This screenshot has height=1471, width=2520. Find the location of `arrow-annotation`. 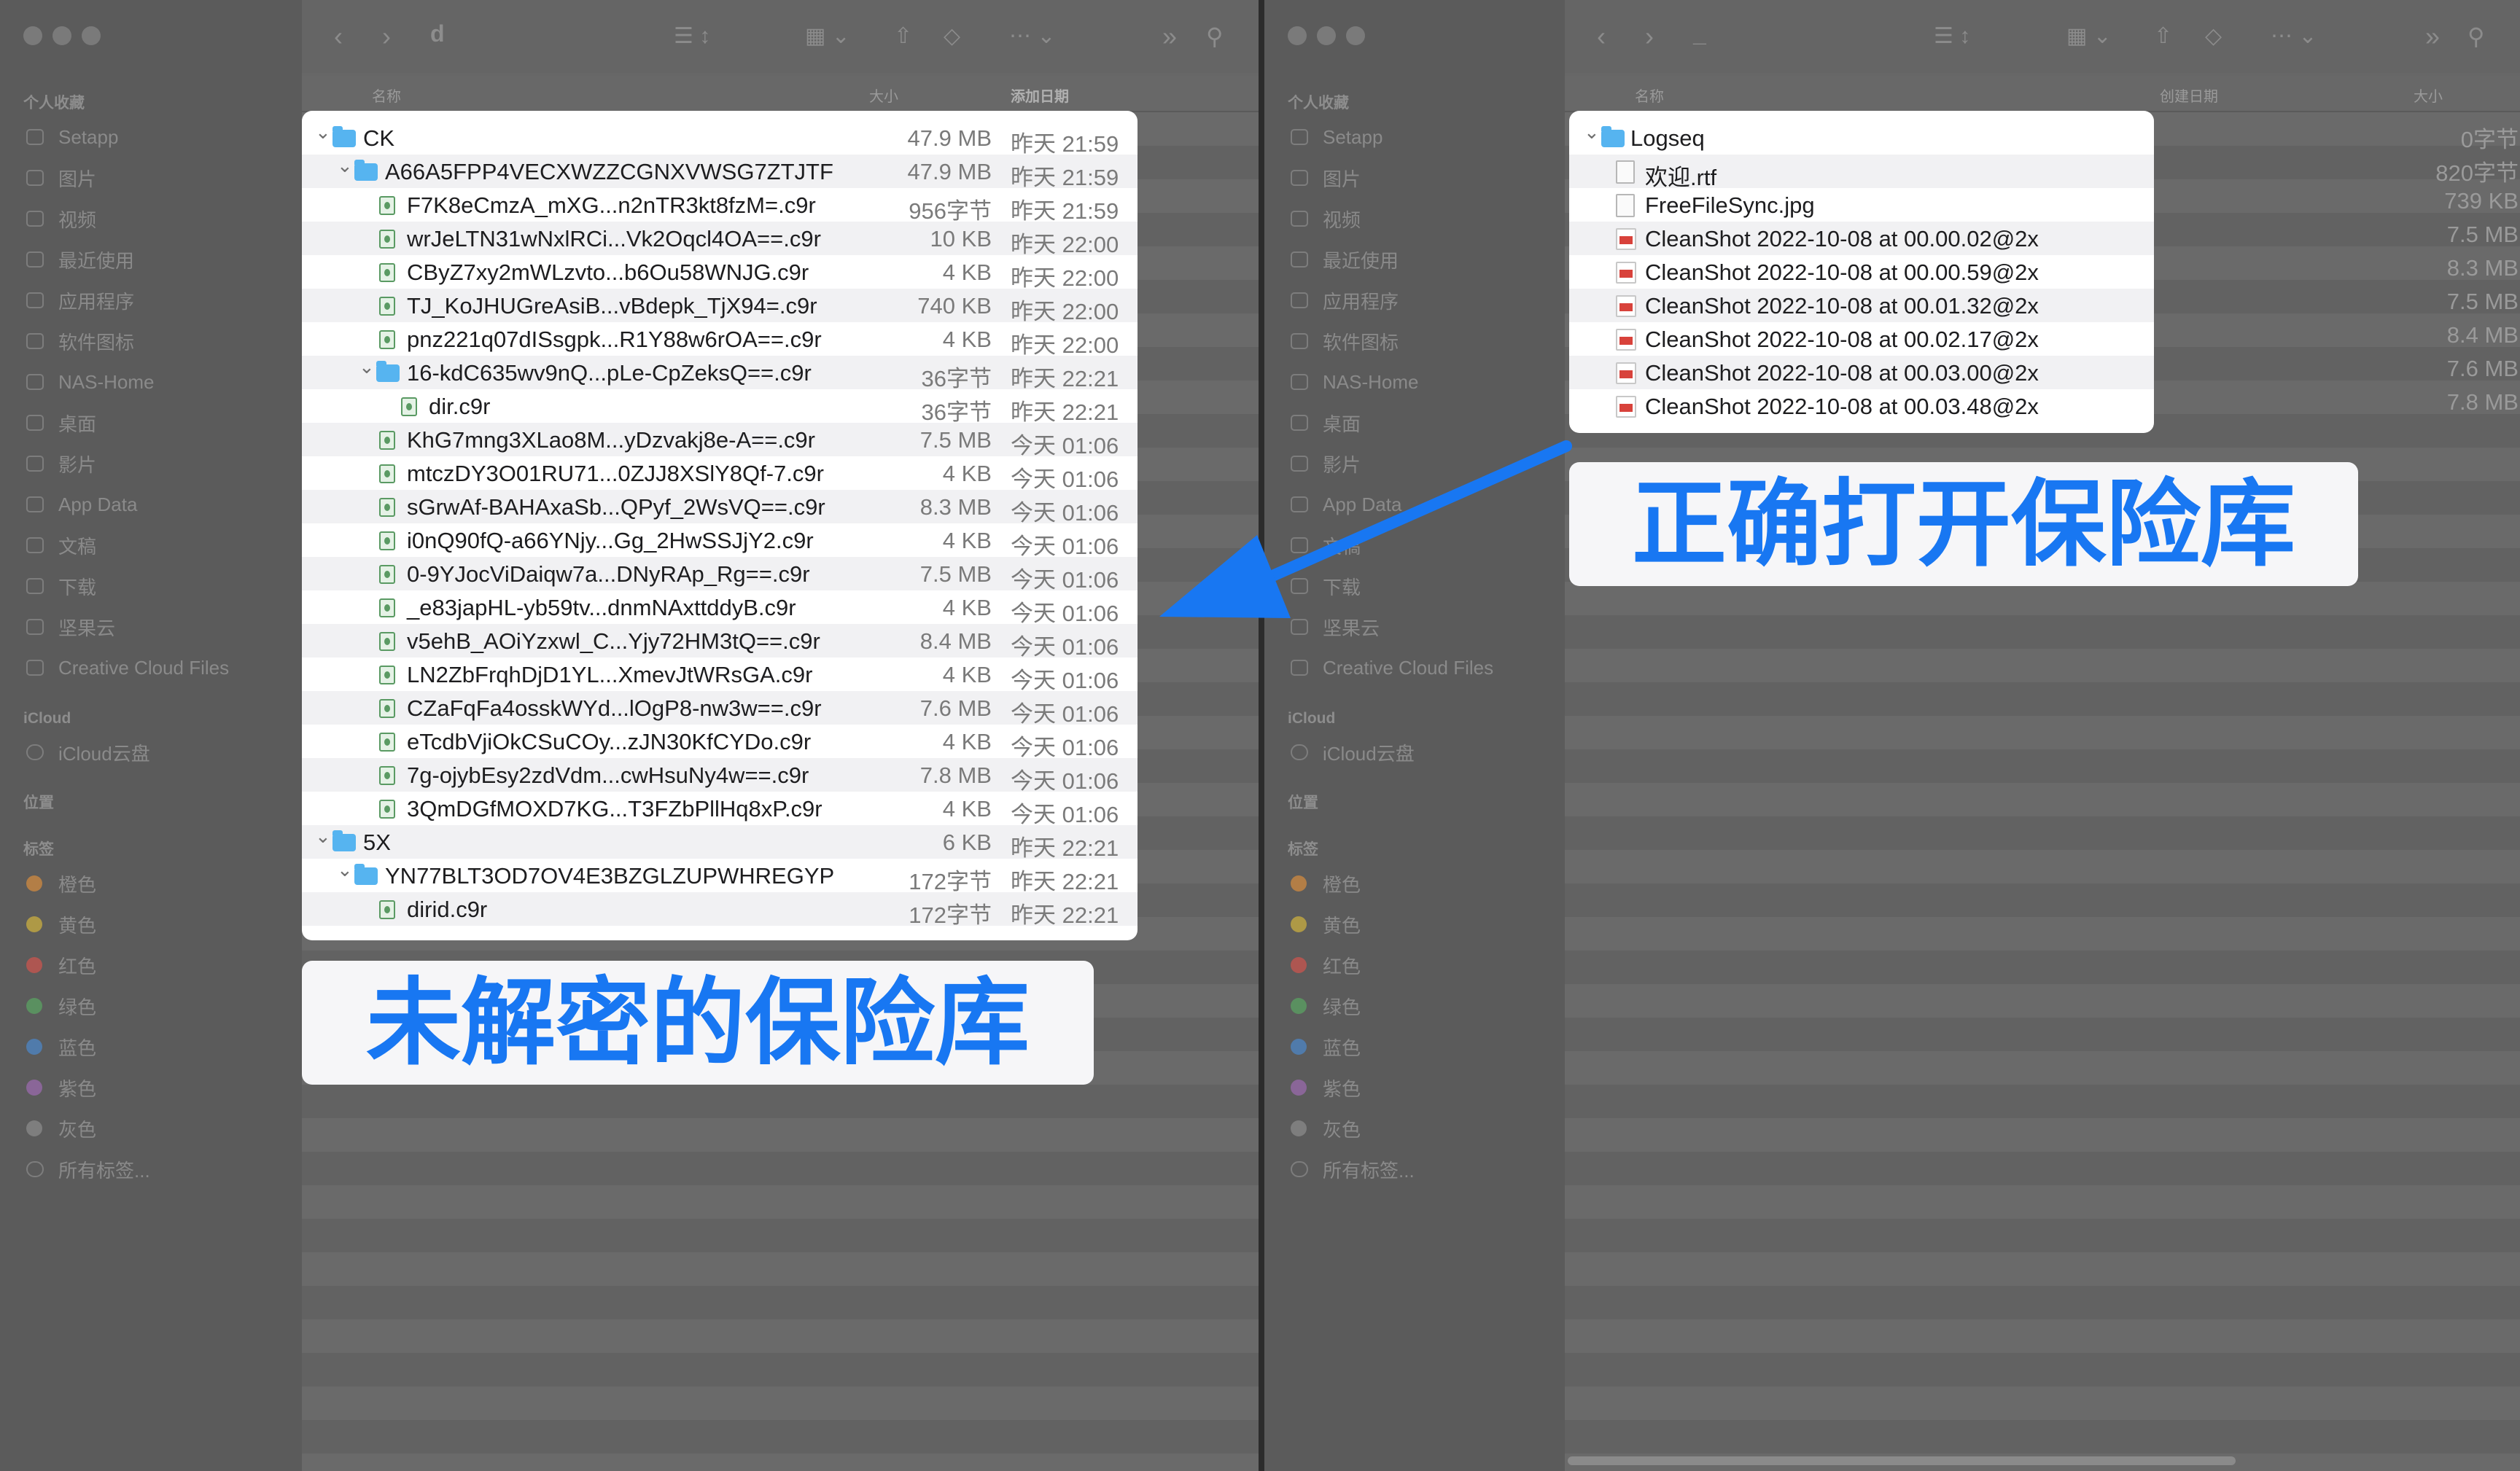

arrow-annotation is located at coordinates (1365, 529).